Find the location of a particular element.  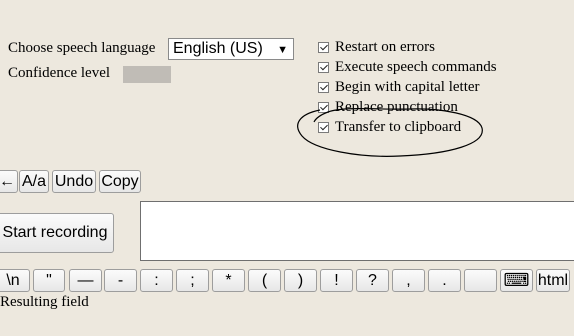

key-exclamation: ! is located at coordinates (336, 280).